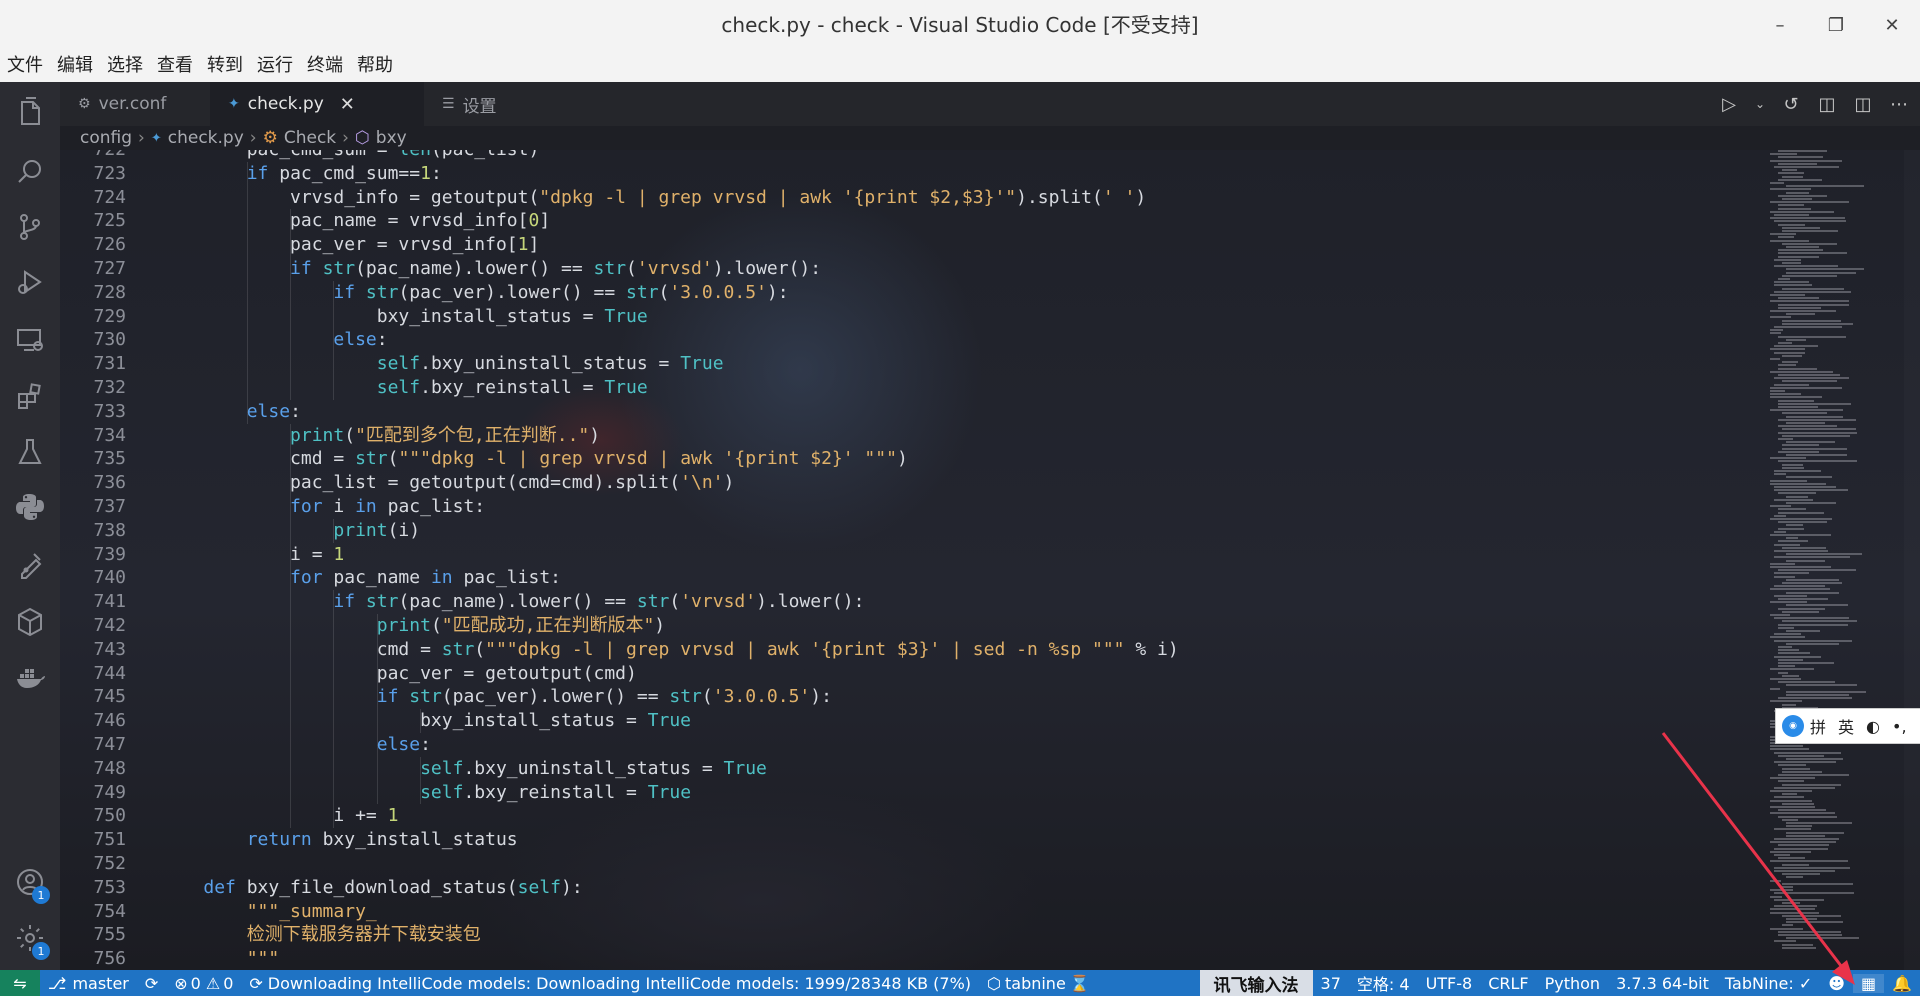 The image size is (1920, 996). What do you see at coordinates (300, 138) in the screenshot?
I see `breadcrumb-class: ⚙ Check` at bounding box center [300, 138].